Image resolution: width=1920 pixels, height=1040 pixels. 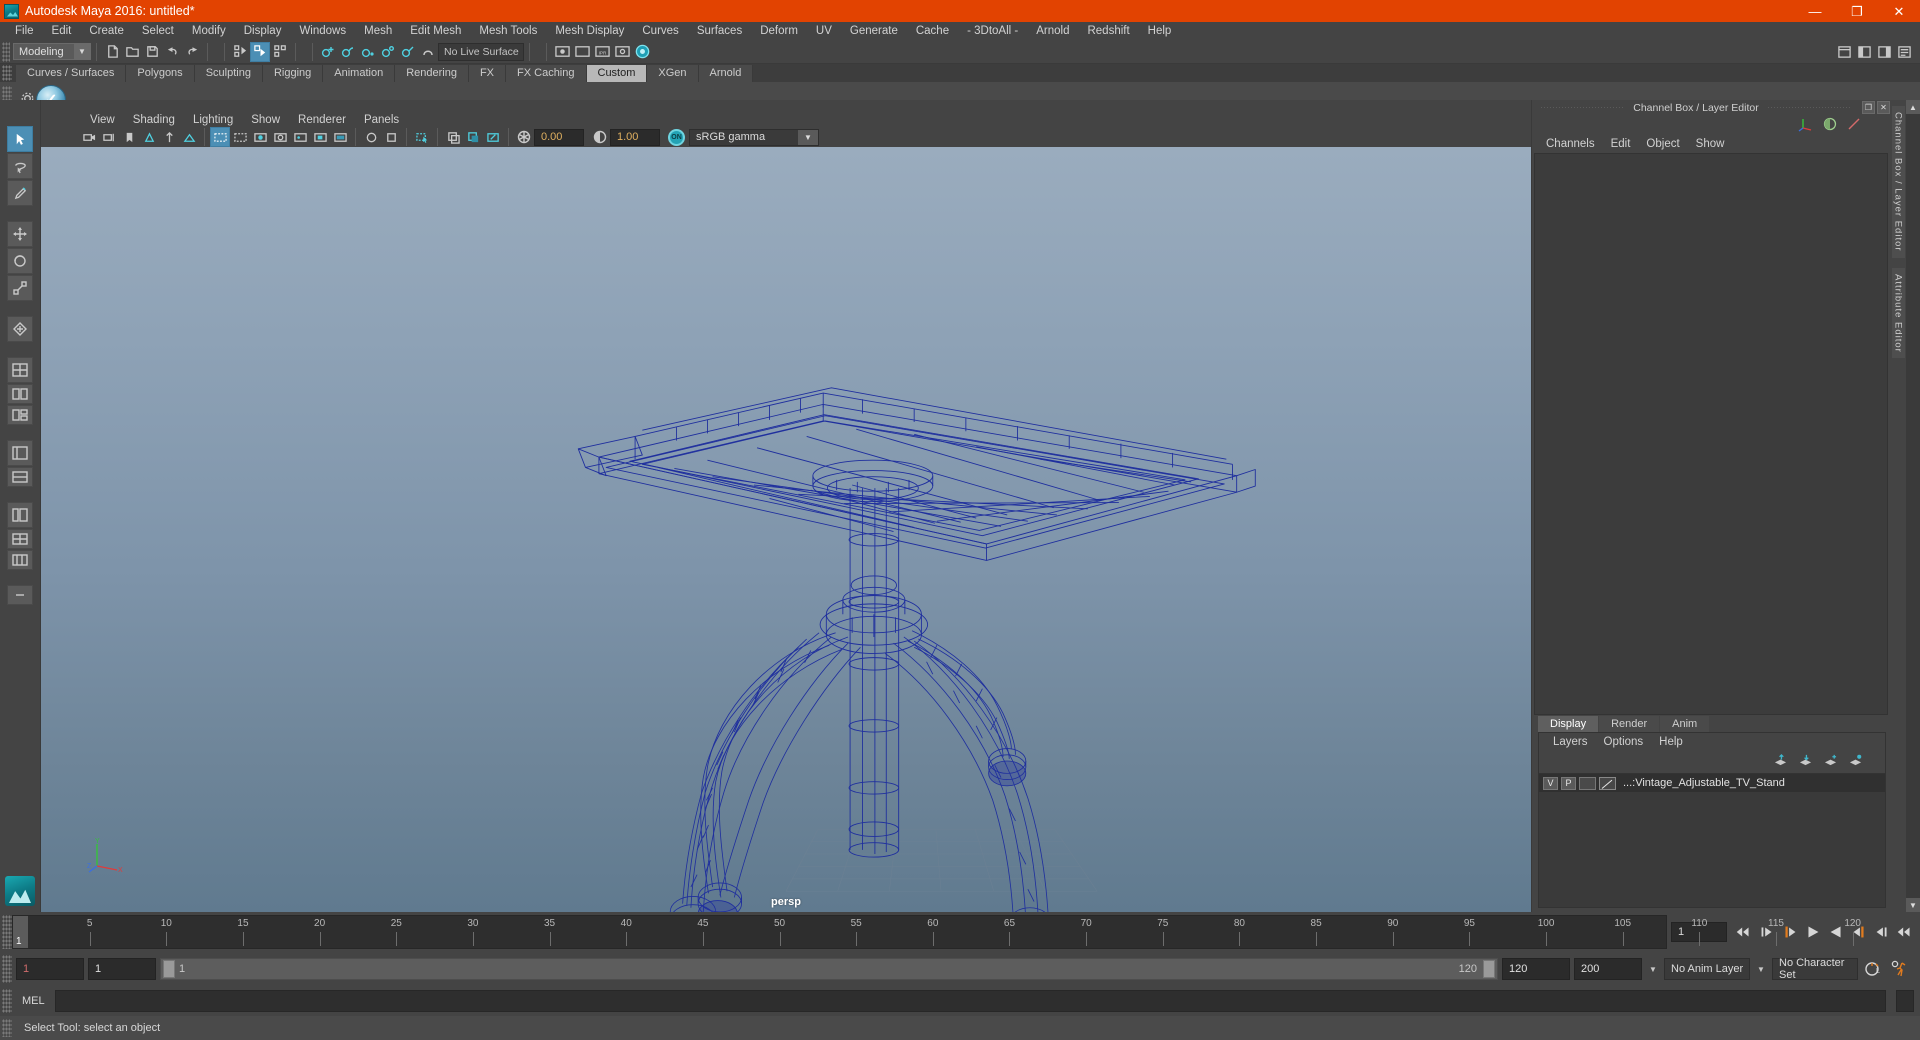 What do you see at coordinates (932, 31) in the screenshot?
I see `menu-cache: Cache` at bounding box center [932, 31].